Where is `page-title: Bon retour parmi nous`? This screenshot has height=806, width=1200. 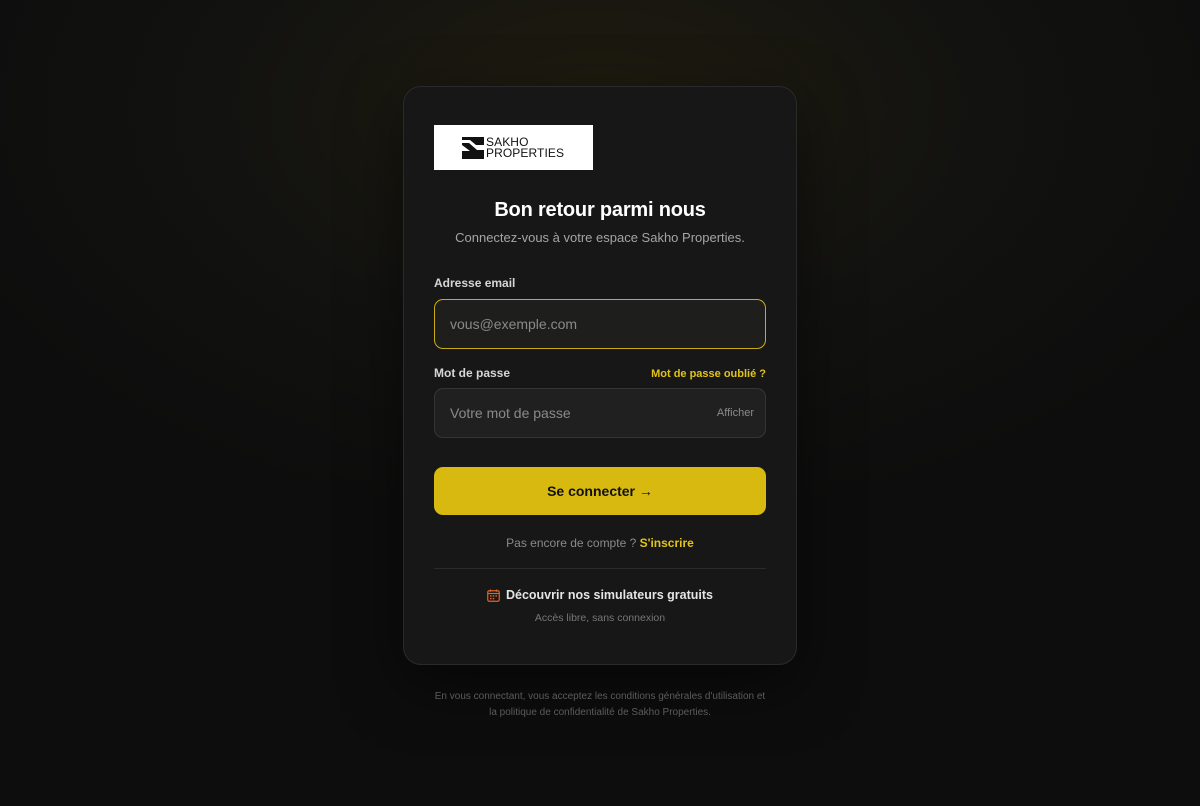
page-title: Bon retour parmi nous is located at coordinates (600, 210).